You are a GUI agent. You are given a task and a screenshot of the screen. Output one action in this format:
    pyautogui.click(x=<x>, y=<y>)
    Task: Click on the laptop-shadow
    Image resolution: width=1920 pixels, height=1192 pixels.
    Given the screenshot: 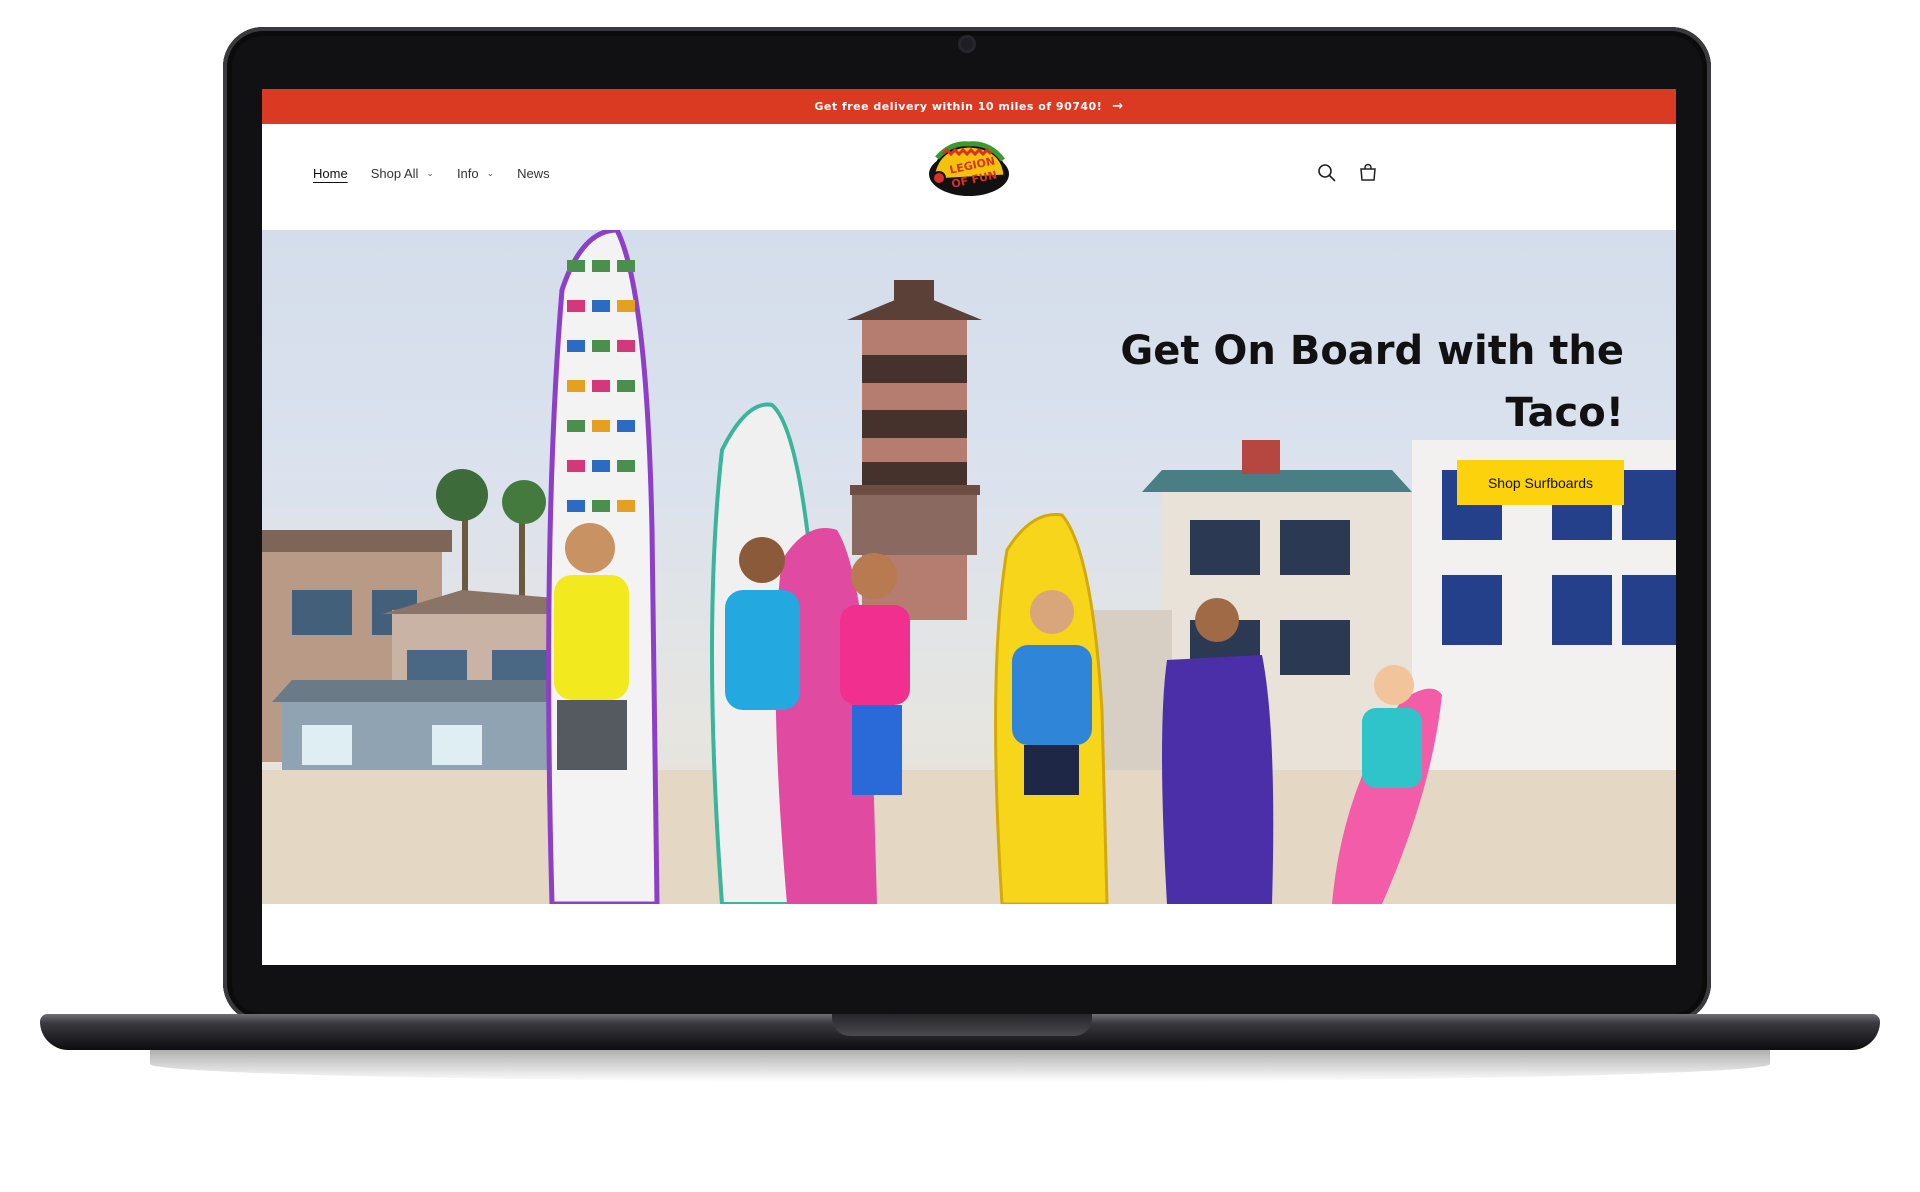 What is the action you would take?
    pyautogui.click(x=960, y=1064)
    